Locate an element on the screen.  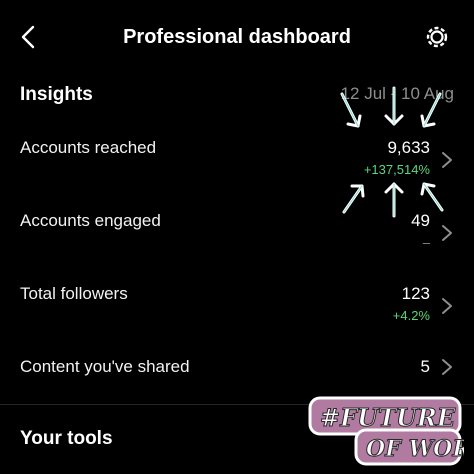
page-title: Professional dashboard is located at coordinates (237, 37).